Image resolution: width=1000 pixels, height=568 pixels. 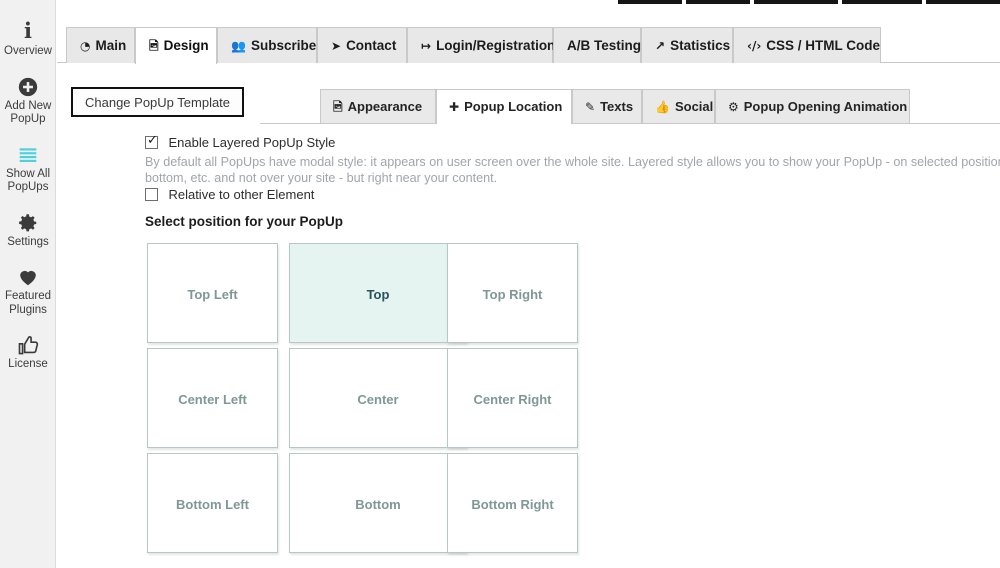 What do you see at coordinates (28, 51) in the screenshot?
I see `sidebar-item-label: Overview` at bounding box center [28, 51].